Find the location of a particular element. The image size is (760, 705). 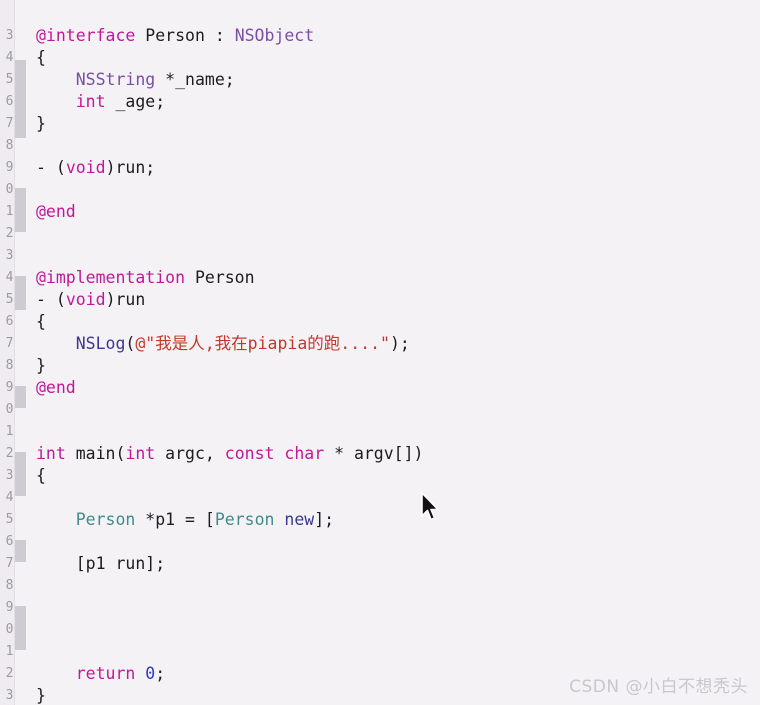

code-line: Person *p1 = [Person new]; is located at coordinates (398, 520).